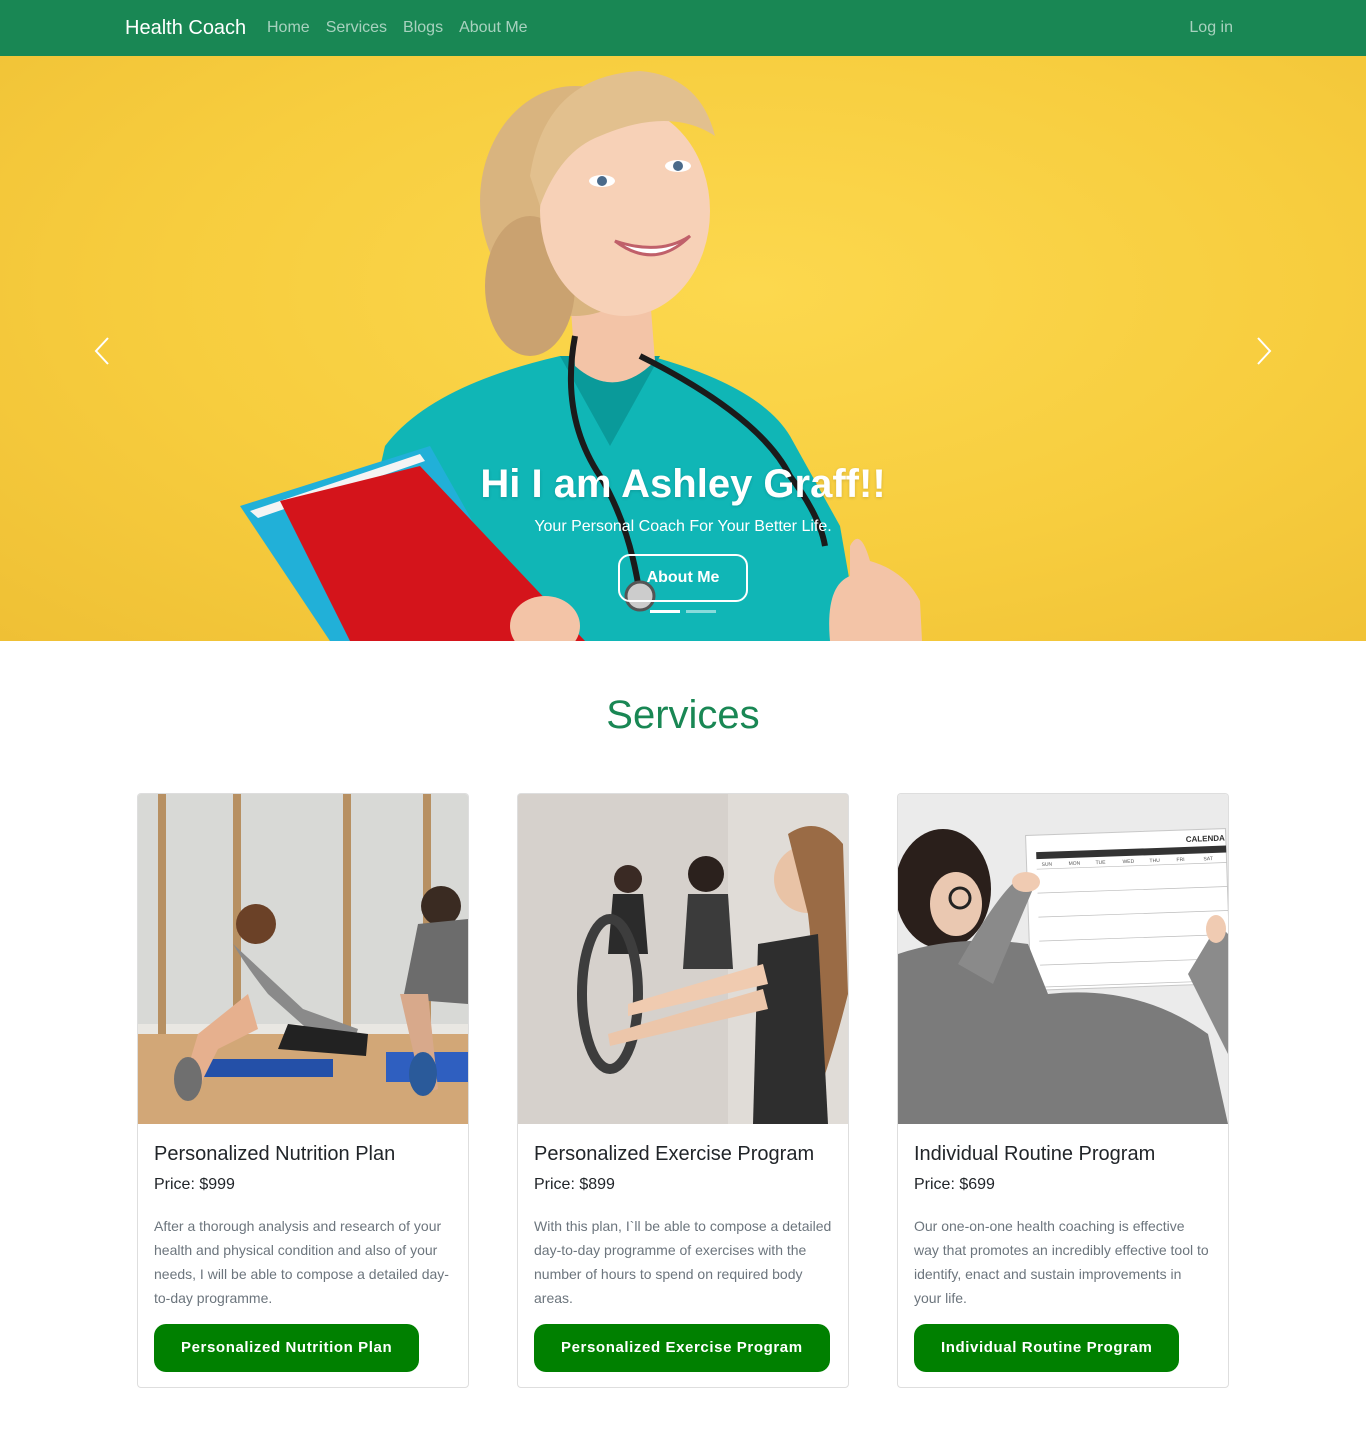 This screenshot has width=1366, height=1436. What do you see at coordinates (682, 1348) in the screenshot?
I see `exercise-program-button: Personalized Exercise Program` at bounding box center [682, 1348].